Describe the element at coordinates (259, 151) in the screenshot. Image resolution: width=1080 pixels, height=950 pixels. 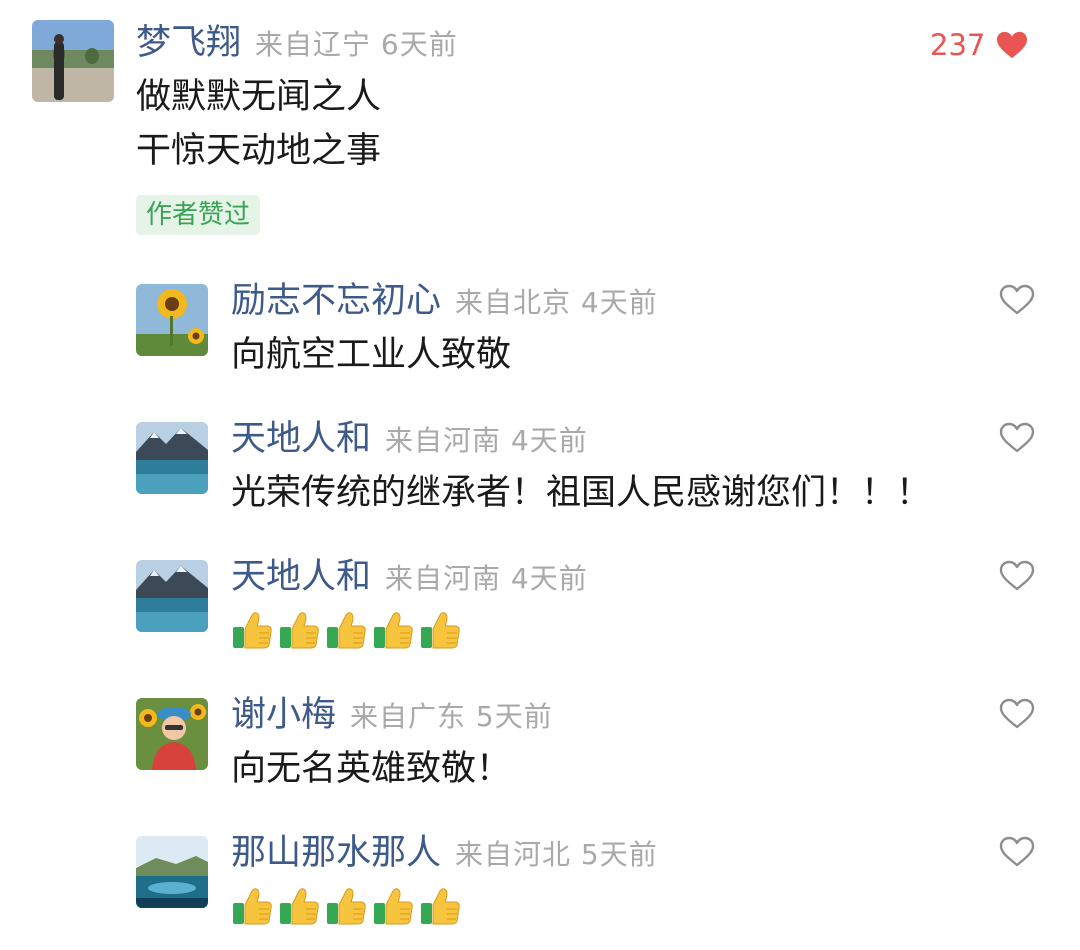
I see `comment-text-line: 干惊天动地之事` at that location.